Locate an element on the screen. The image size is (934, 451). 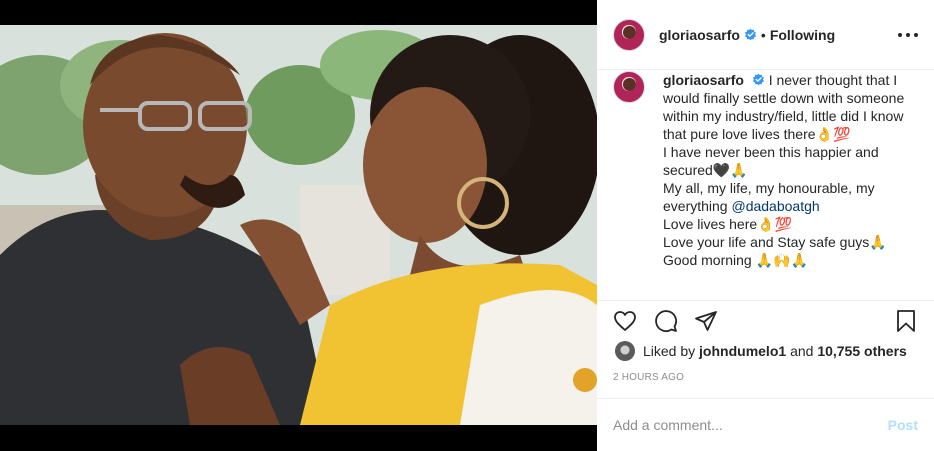
post-timestamp: 2 HOURS AGO is located at coordinates (648, 377).